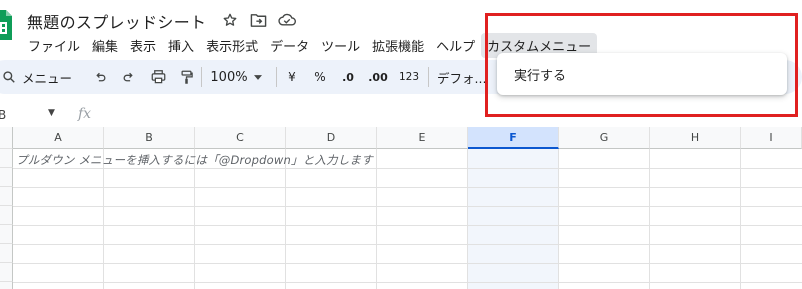  I want to click on zoom-value: 100%, so click(229, 77).